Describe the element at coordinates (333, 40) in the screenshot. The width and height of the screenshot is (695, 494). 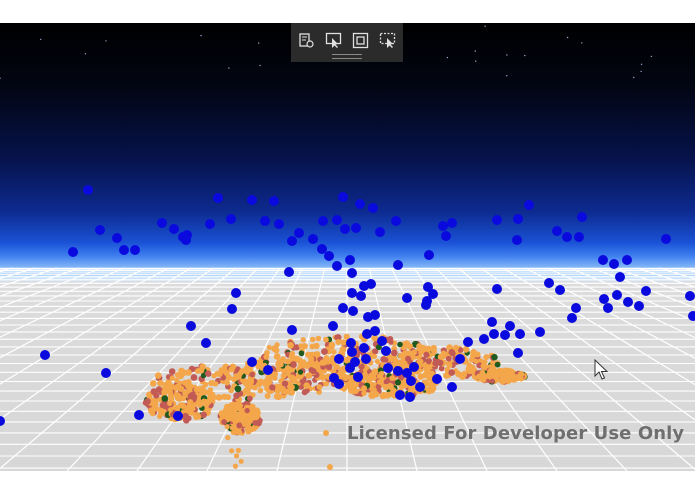
I see `pointer-select-button` at that location.